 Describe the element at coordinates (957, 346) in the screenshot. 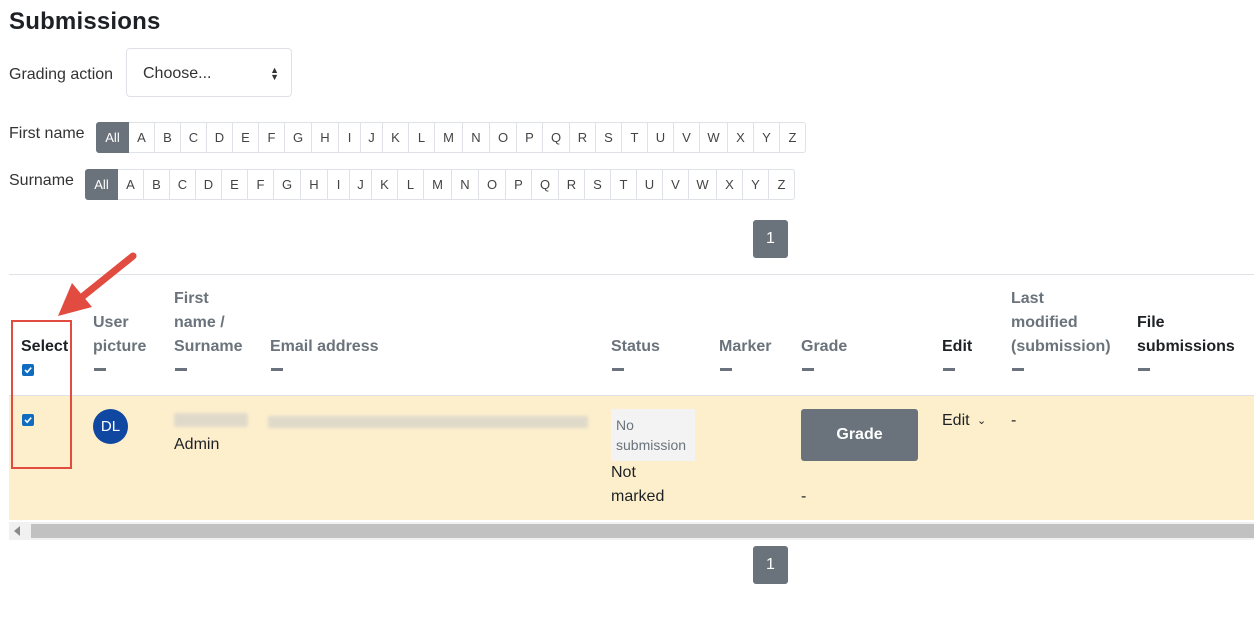

I see `header-edit: Edit` at that location.